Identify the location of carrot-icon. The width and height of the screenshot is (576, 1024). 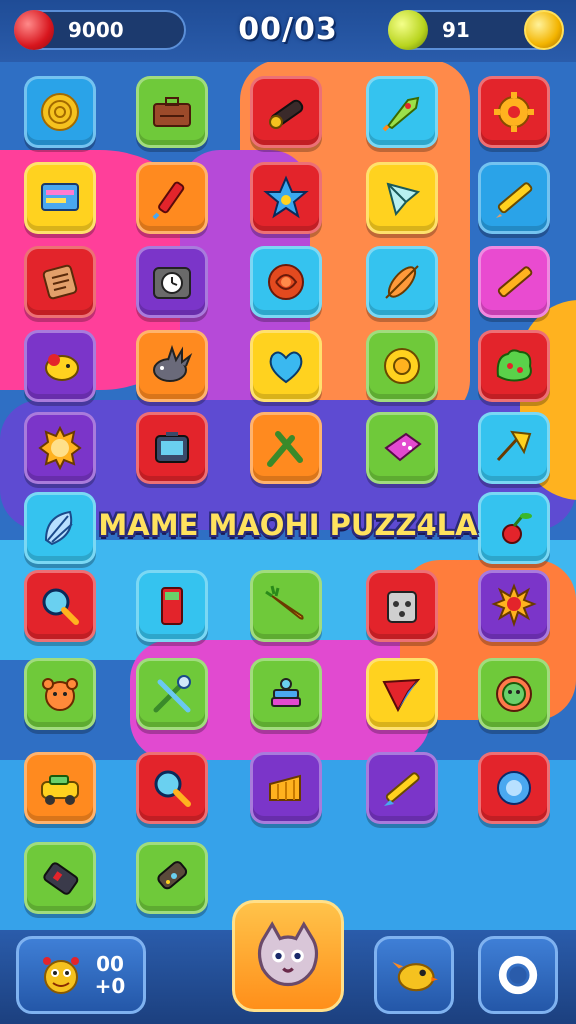
(284, 602).